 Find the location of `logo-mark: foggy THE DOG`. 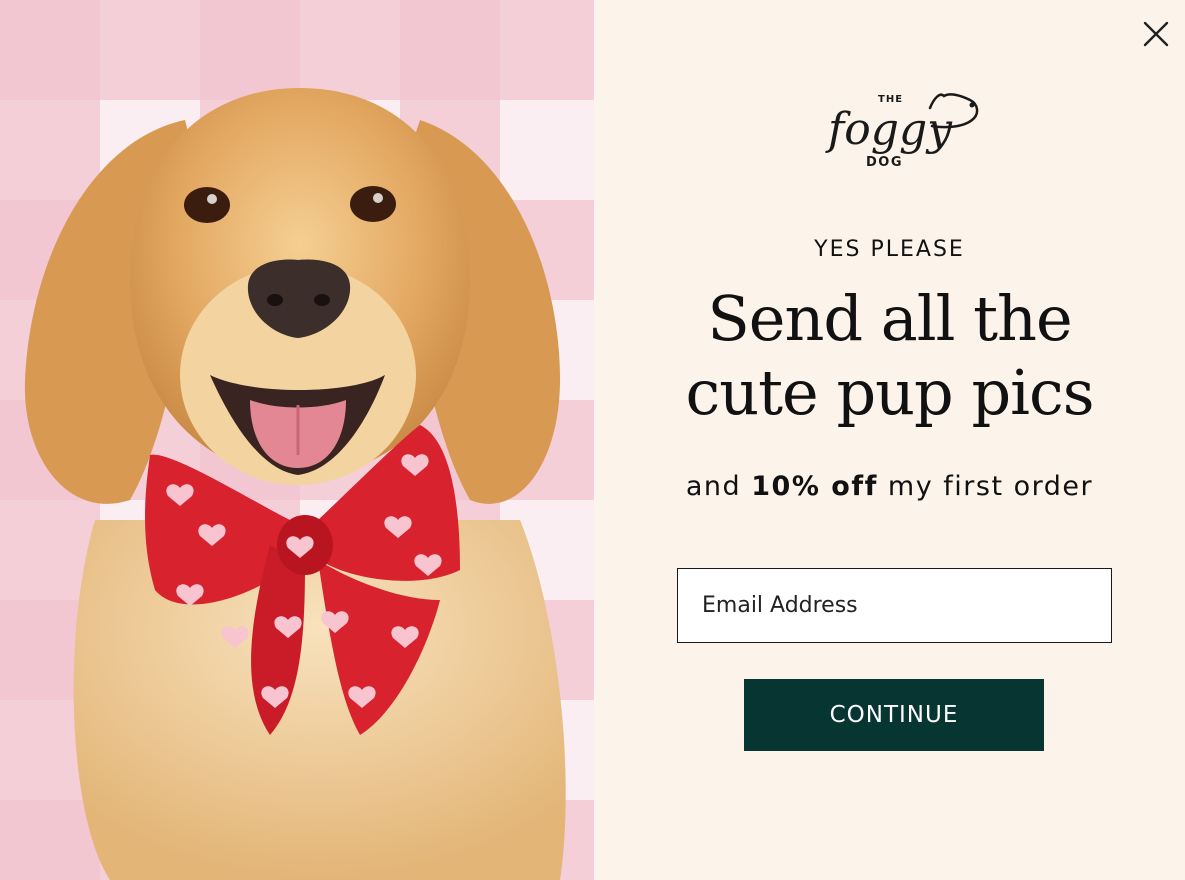

logo-mark: foggy THE DOG is located at coordinates (902, 131).